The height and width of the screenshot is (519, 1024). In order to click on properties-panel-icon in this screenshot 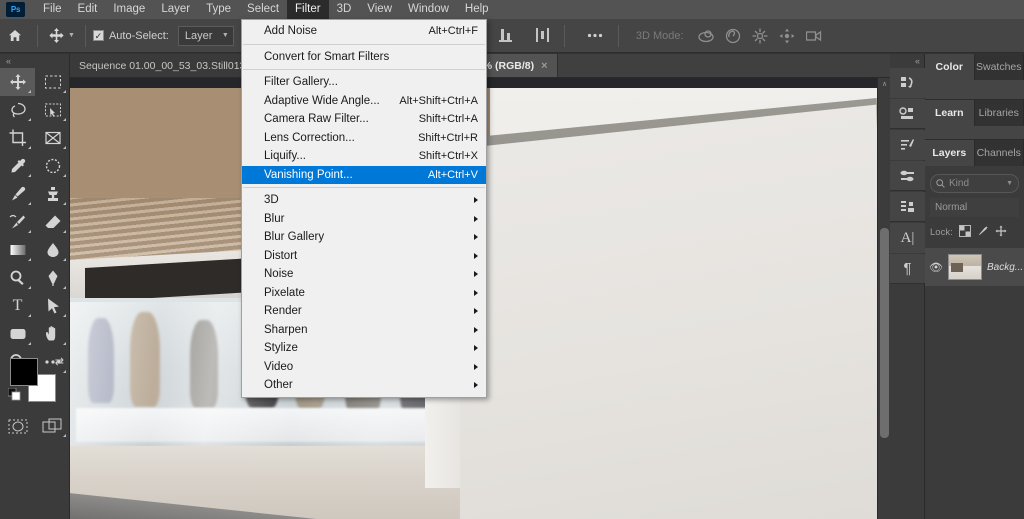, I will do `click(907, 176)`.